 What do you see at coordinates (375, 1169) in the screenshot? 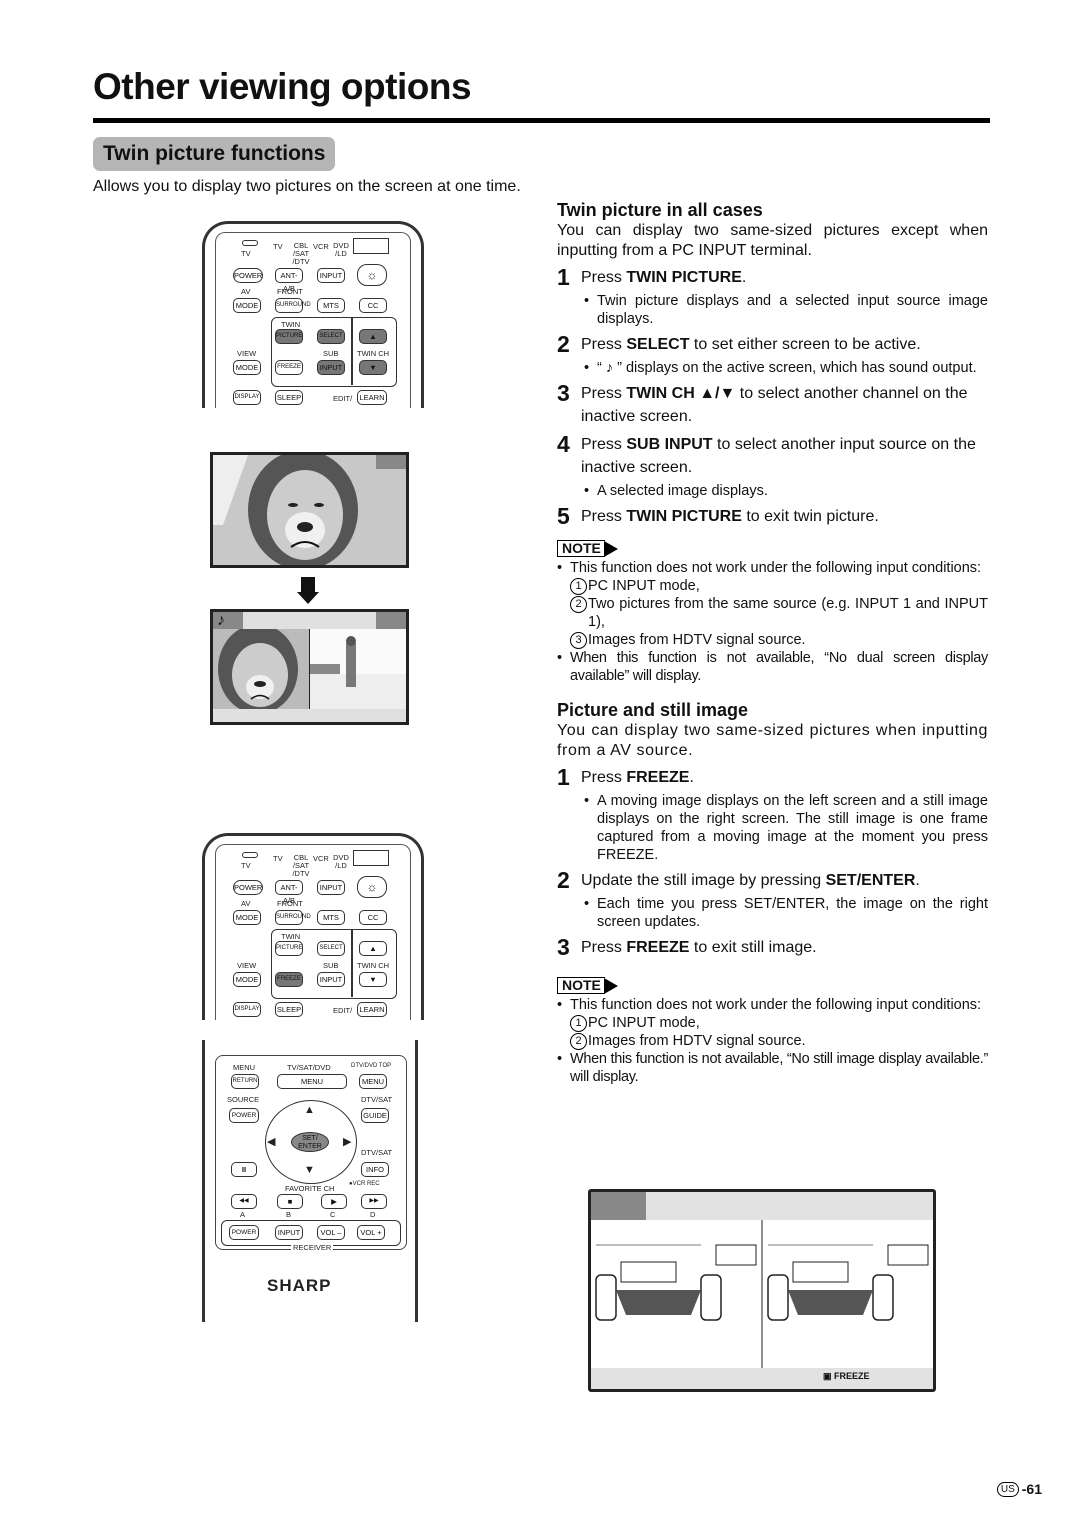
I see `info-button: INFO` at bounding box center [375, 1169].